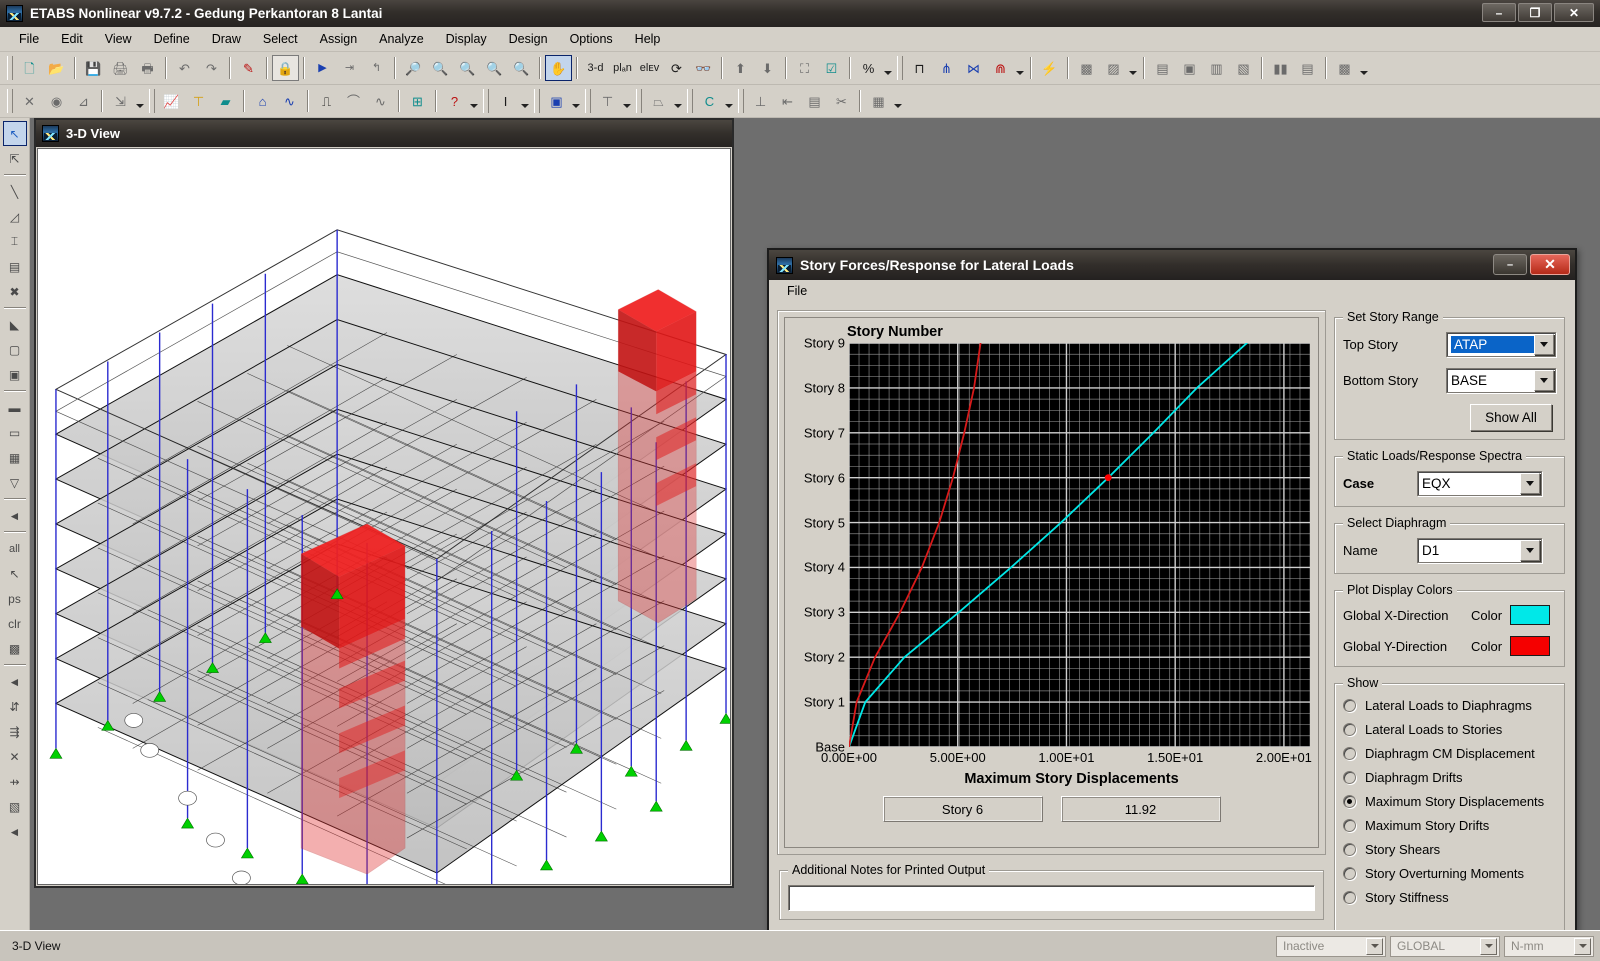 Image resolution: width=1600 pixels, height=961 pixels. What do you see at coordinates (1549, 946) in the screenshot?
I see `units-select: N-mm` at bounding box center [1549, 946].